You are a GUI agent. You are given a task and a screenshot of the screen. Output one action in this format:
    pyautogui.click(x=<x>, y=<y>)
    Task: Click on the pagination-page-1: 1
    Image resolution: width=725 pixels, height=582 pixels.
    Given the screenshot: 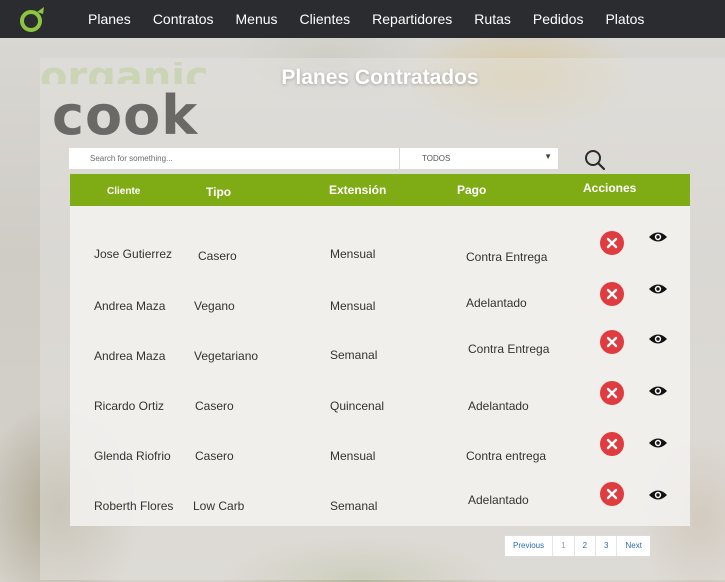 What is the action you would take?
    pyautogui.click(x=564, y=546)
    